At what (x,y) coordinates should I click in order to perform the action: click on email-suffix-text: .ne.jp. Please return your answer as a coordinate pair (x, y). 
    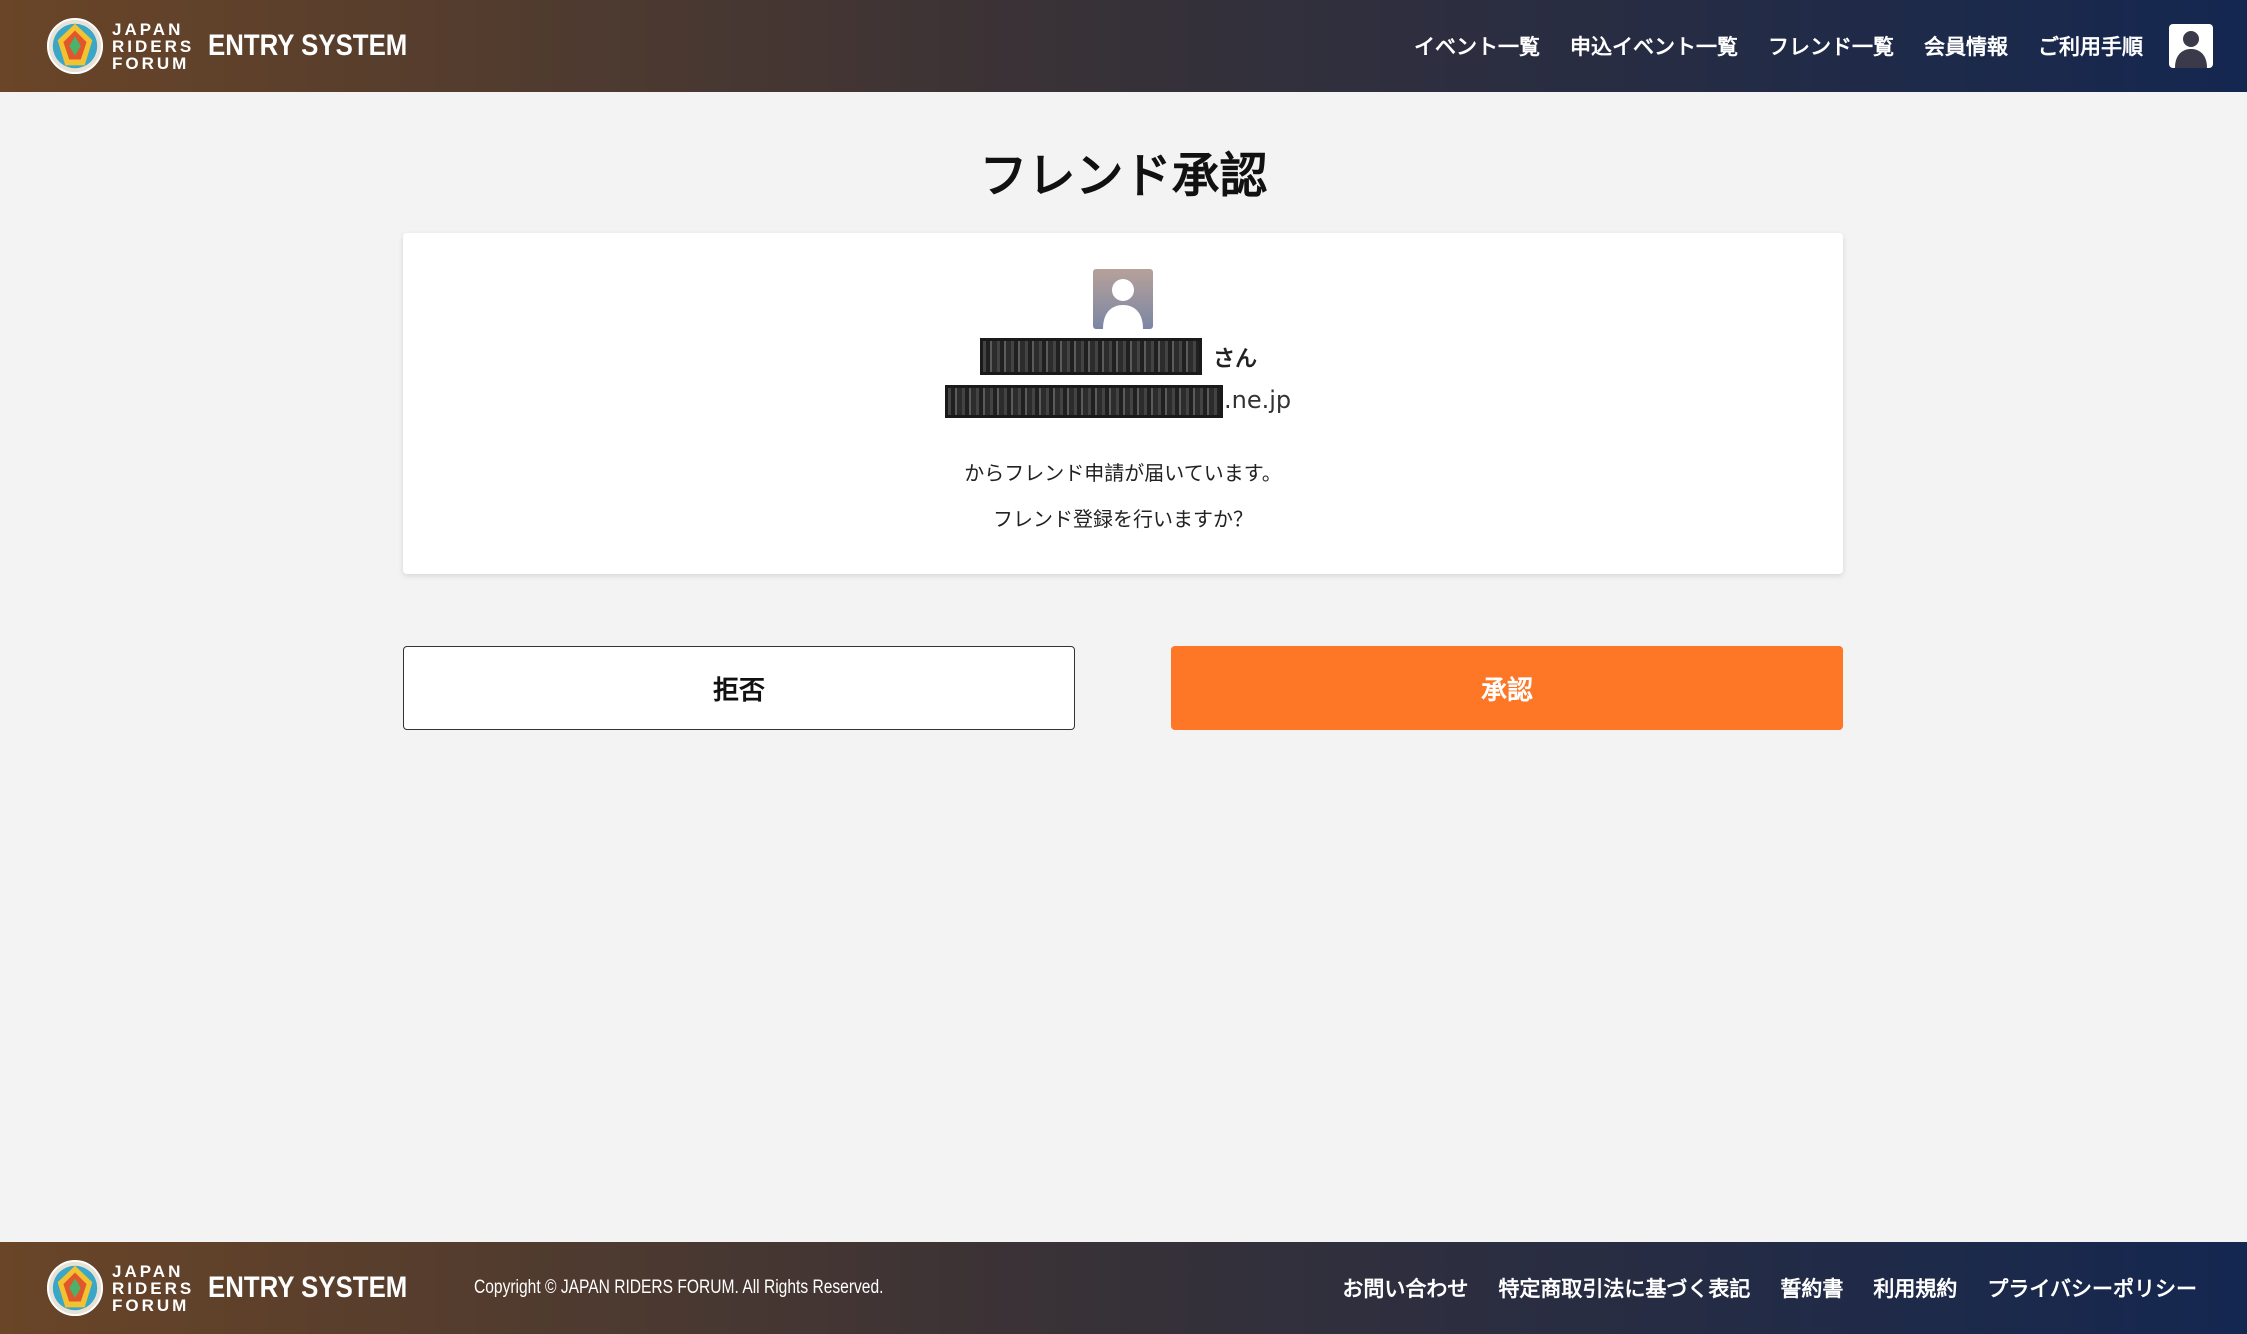
    Looking at the image, I should click on (1258, 400).